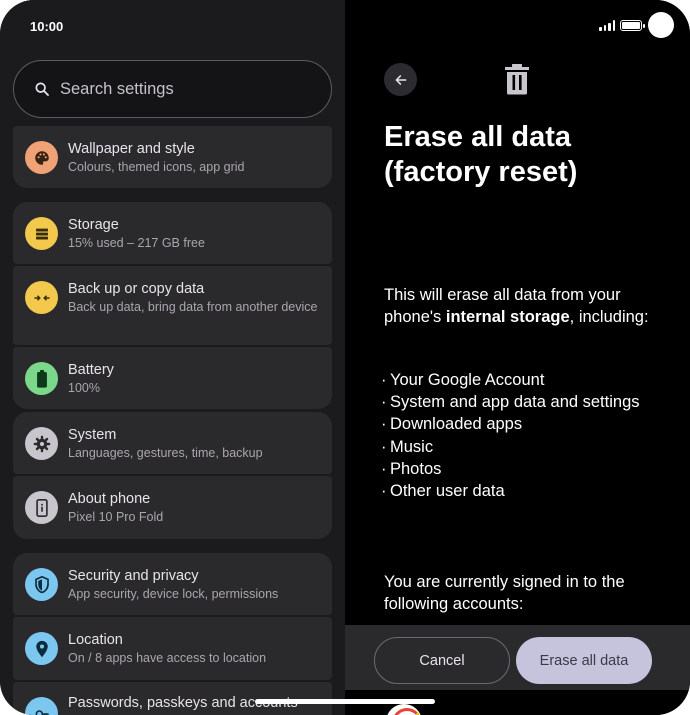  I want to click on settings-item-subtitle: Pixel 10 Pro Fold, so click(116, 517).